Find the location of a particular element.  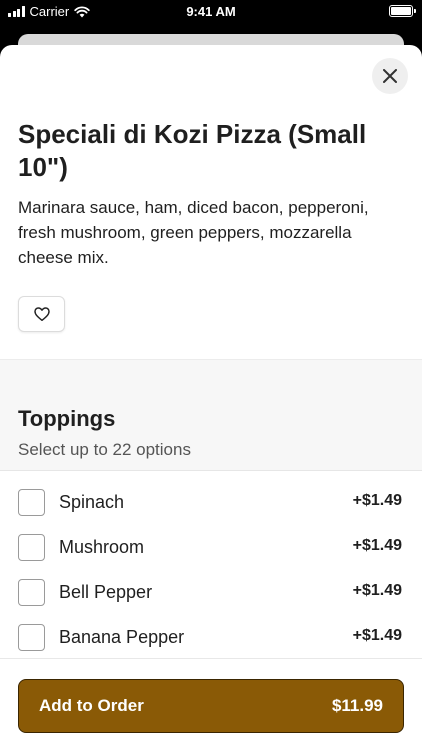

section-subtitle: Select up to 22 options is located at coordinates (104, 449).